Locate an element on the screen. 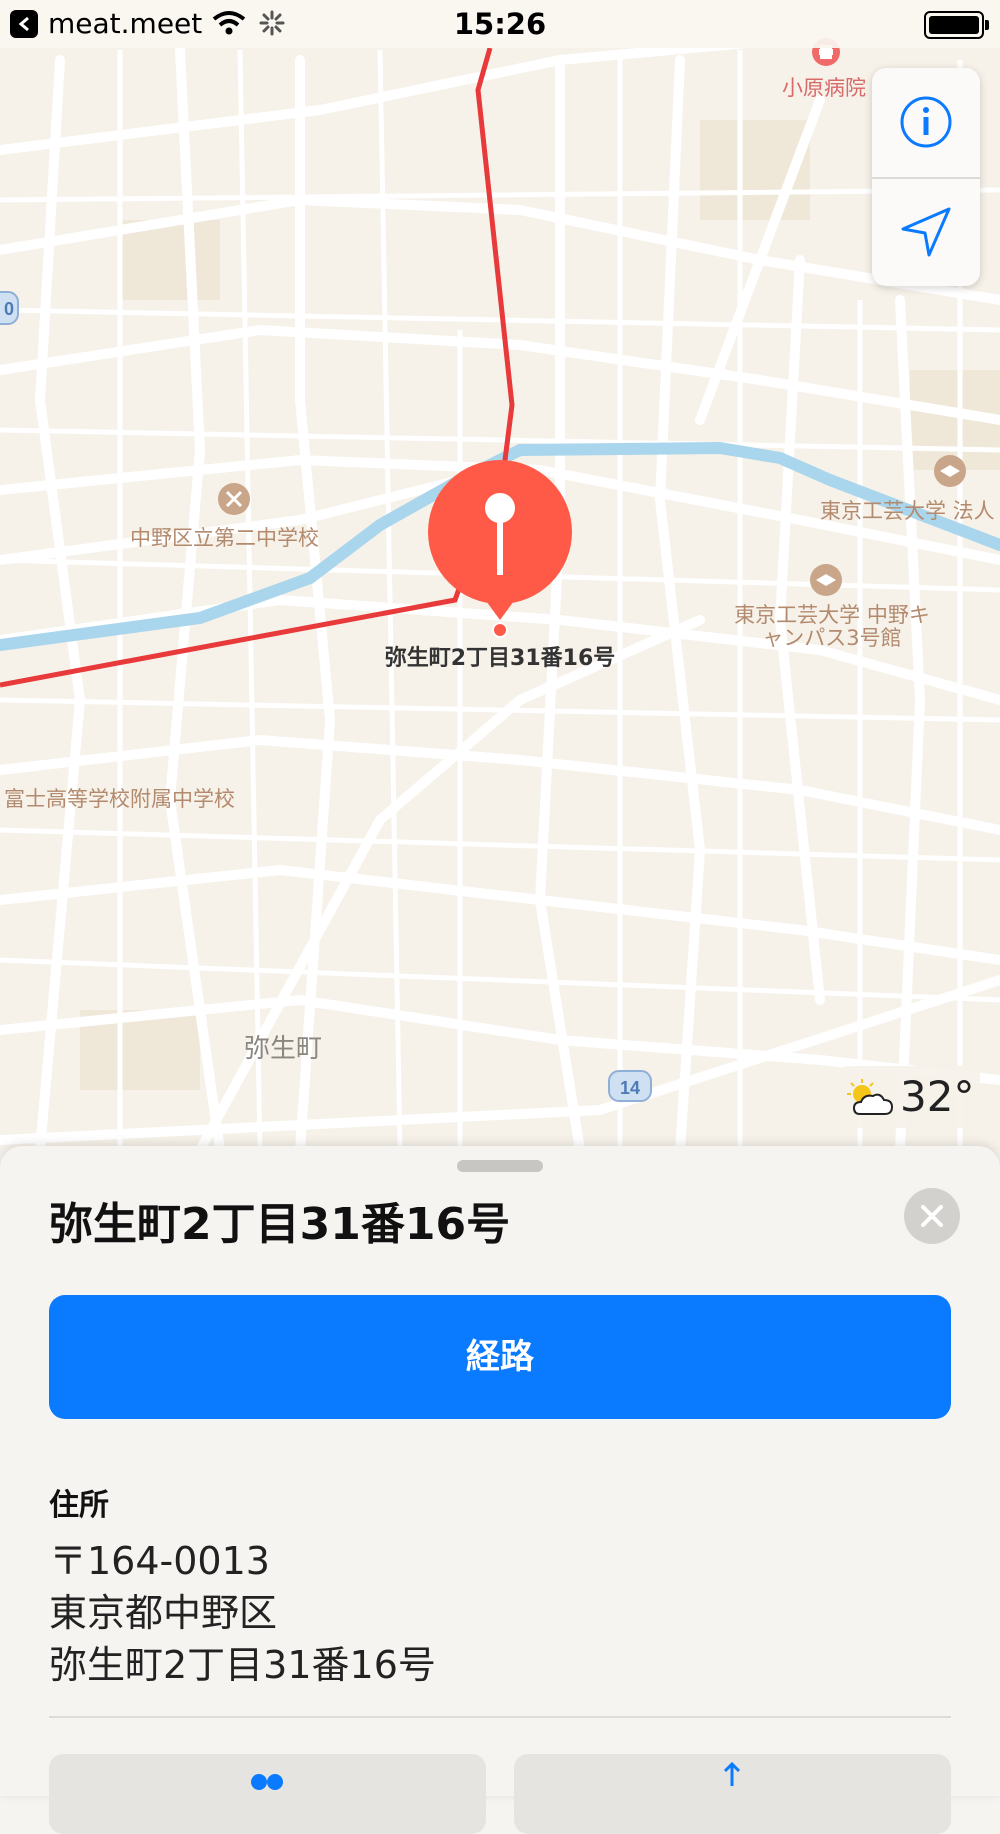 The width and height of the screenshot is (1000, 1834). svg-text: 0 is located at coordinates (9, 309).